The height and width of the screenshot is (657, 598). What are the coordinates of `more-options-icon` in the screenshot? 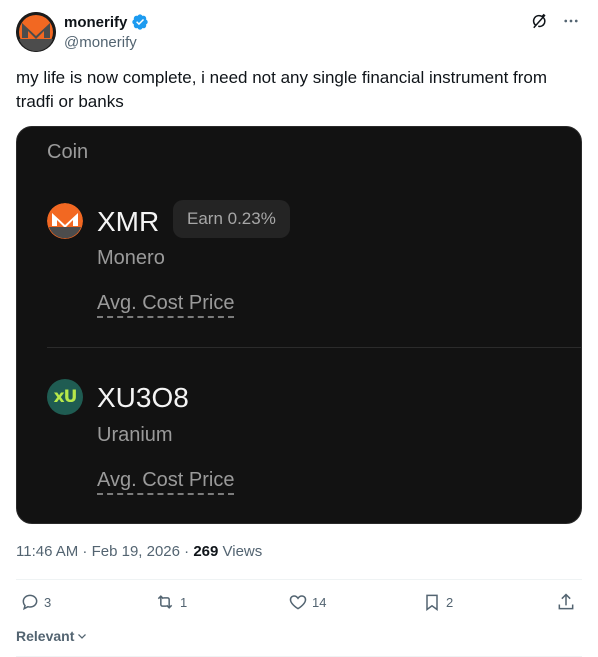 It's located at (571, 21).